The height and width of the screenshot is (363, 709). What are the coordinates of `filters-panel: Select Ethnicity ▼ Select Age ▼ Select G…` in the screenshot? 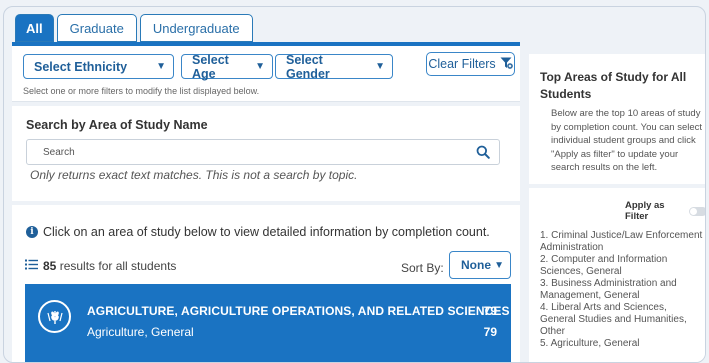 It's located at (266, 74).